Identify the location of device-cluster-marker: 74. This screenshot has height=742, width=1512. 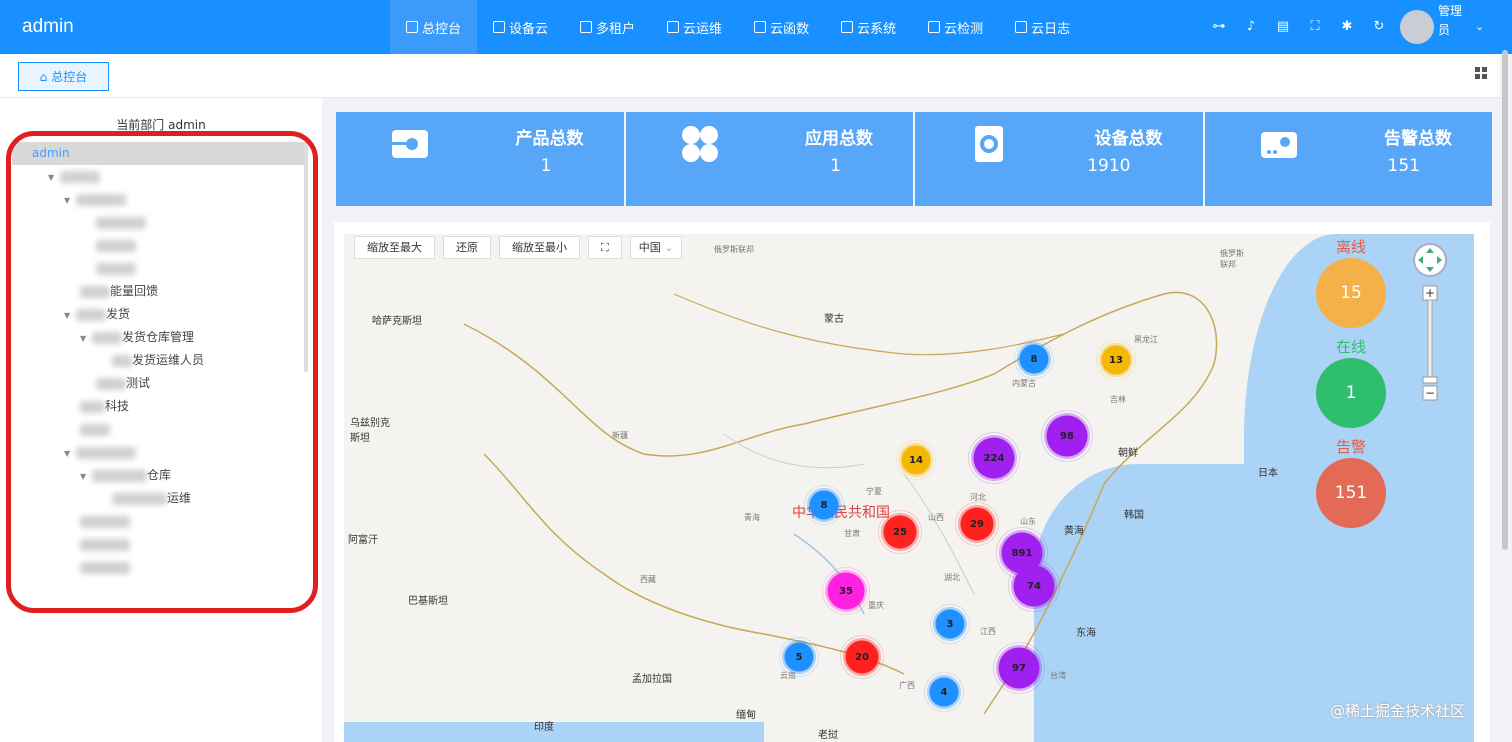
(1034, 586).